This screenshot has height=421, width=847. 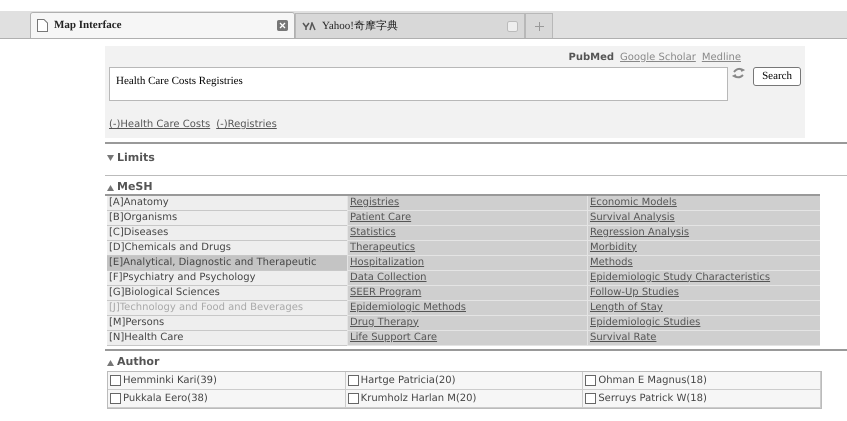 What do you see at coordinates (611, 262) in the screenshot?
I see `term-link: Methods` at bounding box center [611, 262].